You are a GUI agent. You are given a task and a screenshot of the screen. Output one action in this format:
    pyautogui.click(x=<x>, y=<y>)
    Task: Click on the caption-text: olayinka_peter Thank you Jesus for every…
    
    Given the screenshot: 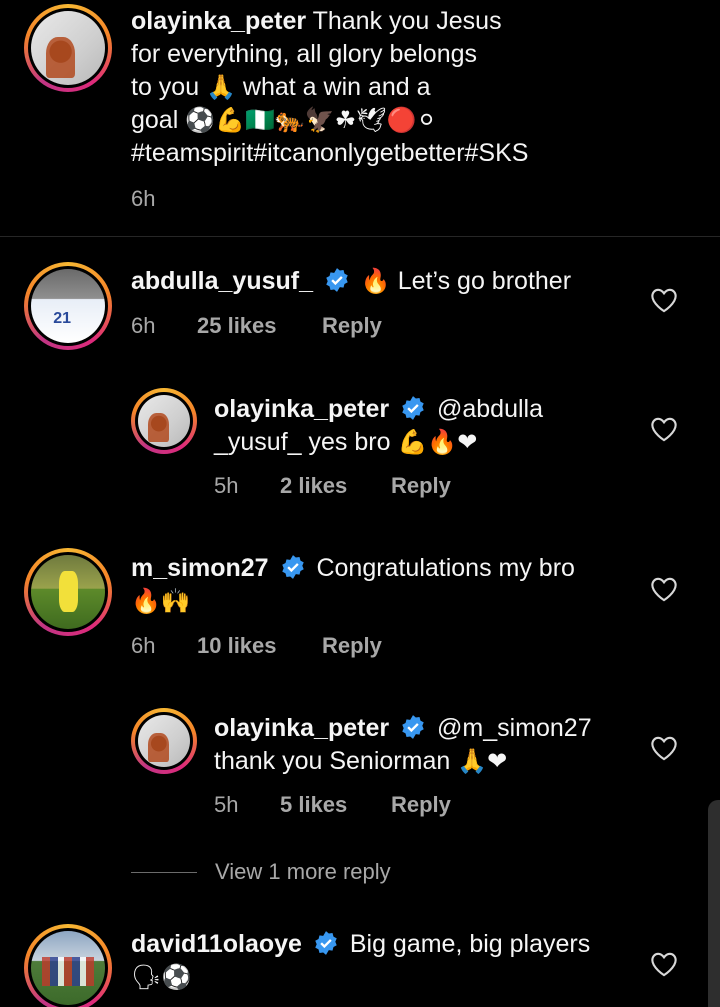 What is the action you would take?
    pyautogui.click(x=351, y=87)
    